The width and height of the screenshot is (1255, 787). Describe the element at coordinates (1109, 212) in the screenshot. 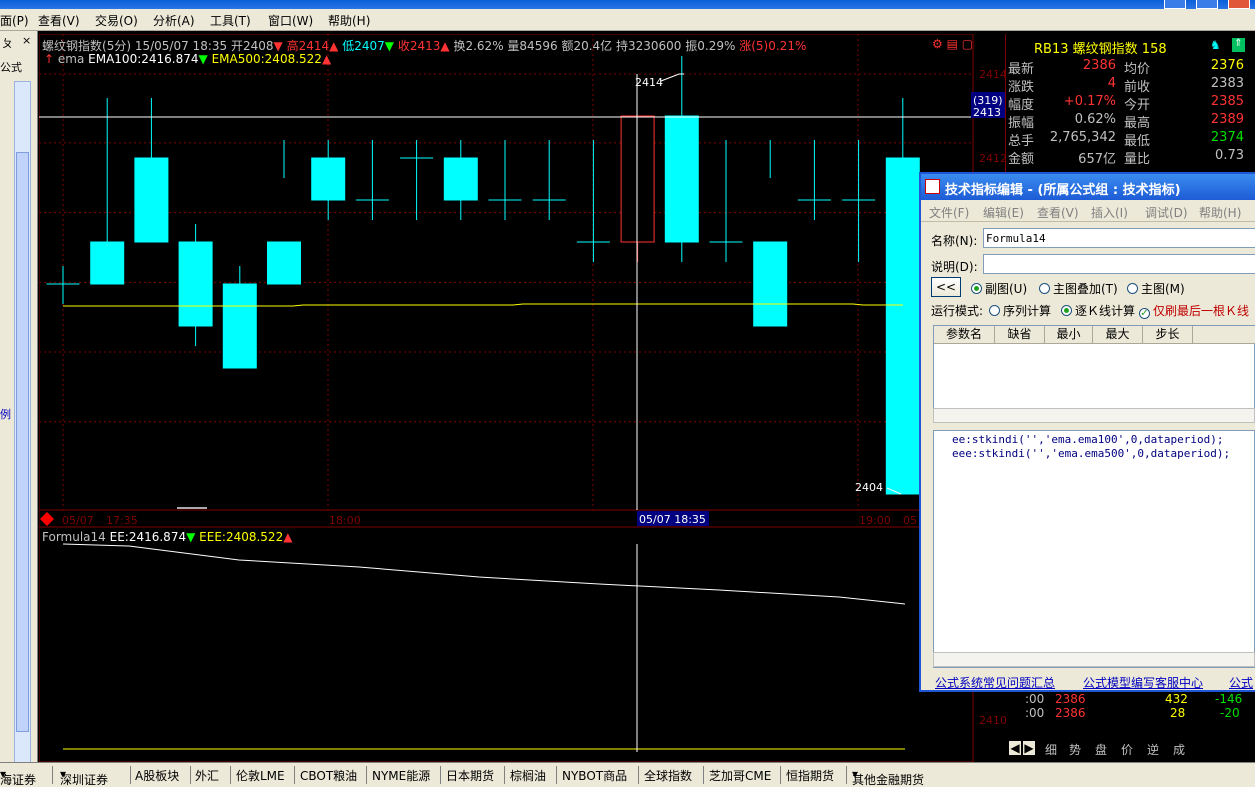

I see `dialog-menu-insert: 插入(I)` at that location.